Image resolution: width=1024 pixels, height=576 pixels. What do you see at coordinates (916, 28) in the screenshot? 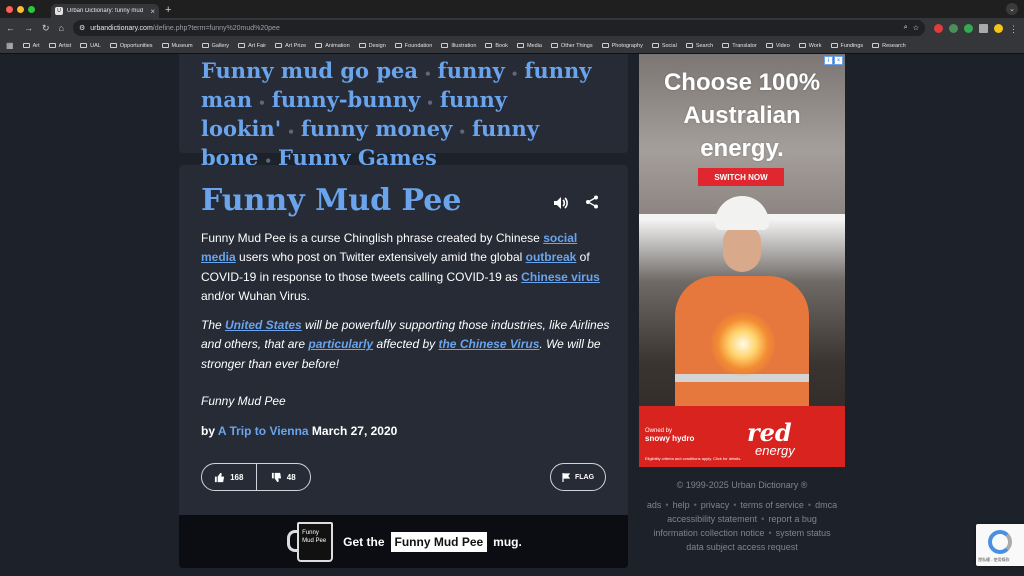
I see `bookmark-star-icon: ☆` at bounding box center [916, 28].